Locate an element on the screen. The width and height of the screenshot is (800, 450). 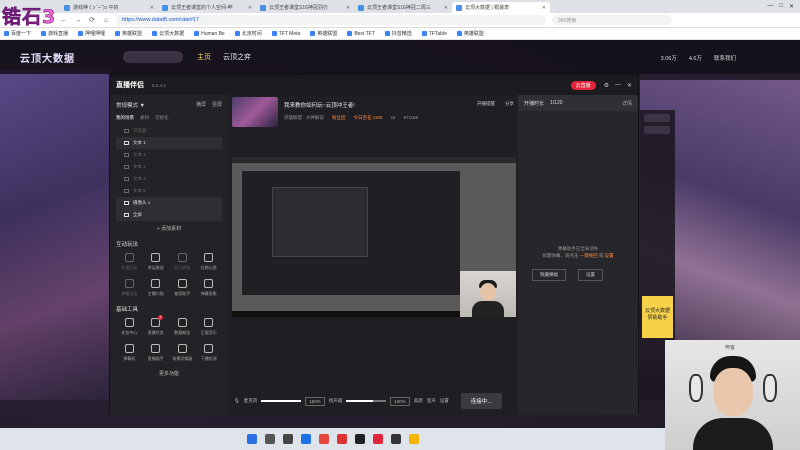
tool-item: 弹幕机 is located at coordinates (129, 353).